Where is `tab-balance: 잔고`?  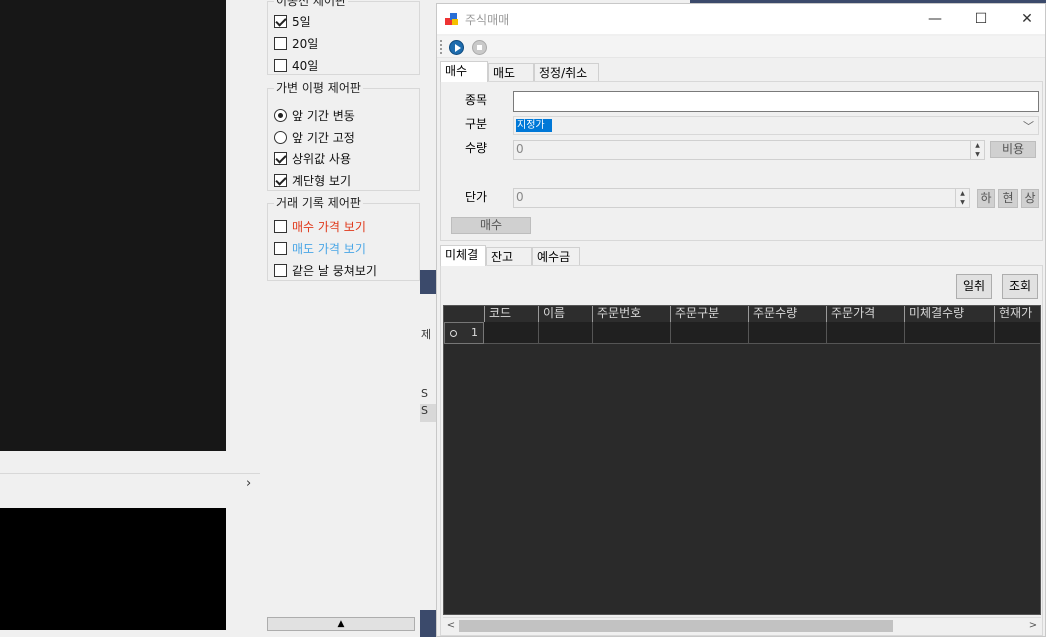
tab-balance: 잔고 is located at coordinates (509, 256).